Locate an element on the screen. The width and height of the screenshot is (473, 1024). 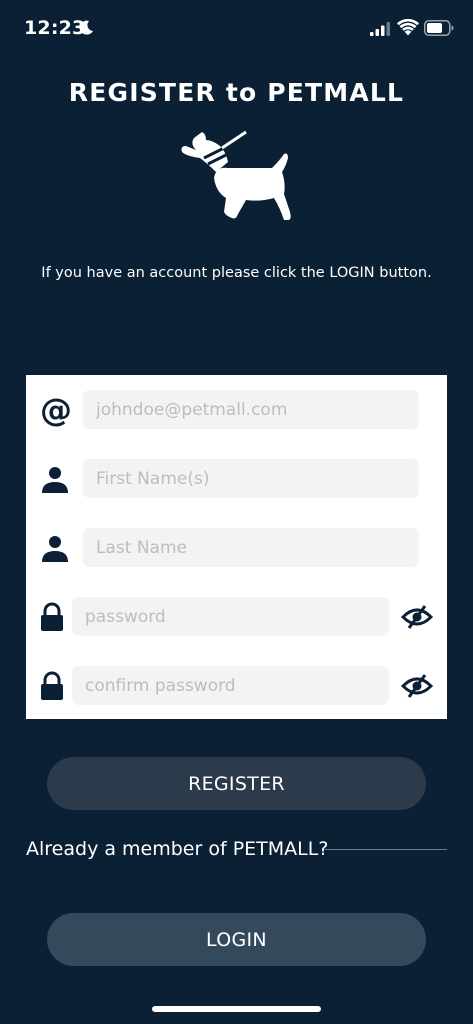
password-row is located at coordinates (236, 617).